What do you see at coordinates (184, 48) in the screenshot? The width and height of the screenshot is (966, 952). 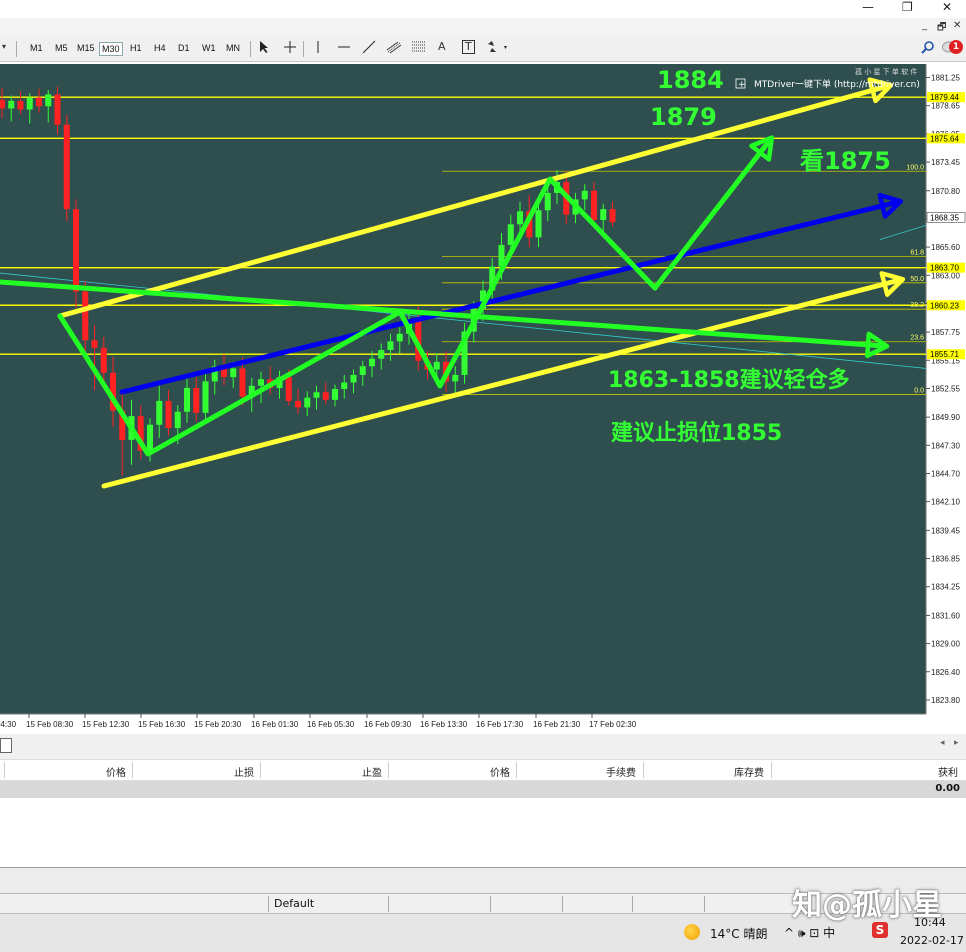 I see `timeframe-d1: D1` at bounding box center [184, 48].